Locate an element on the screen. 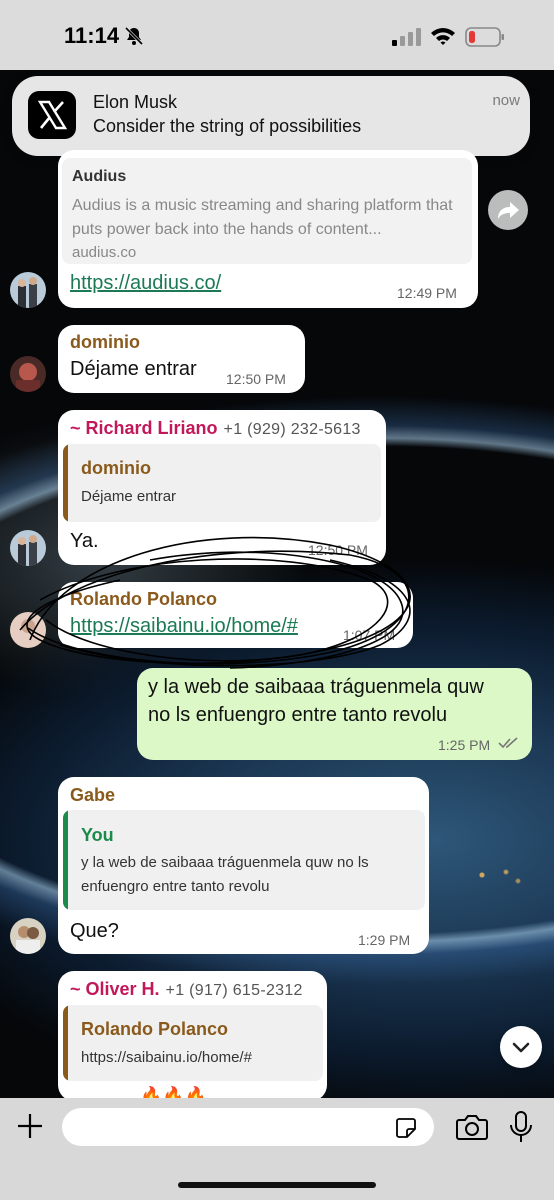  sender-name: ~ Richard Liriano +1 (929) 232-5613 is located at coordinates (215, 428).